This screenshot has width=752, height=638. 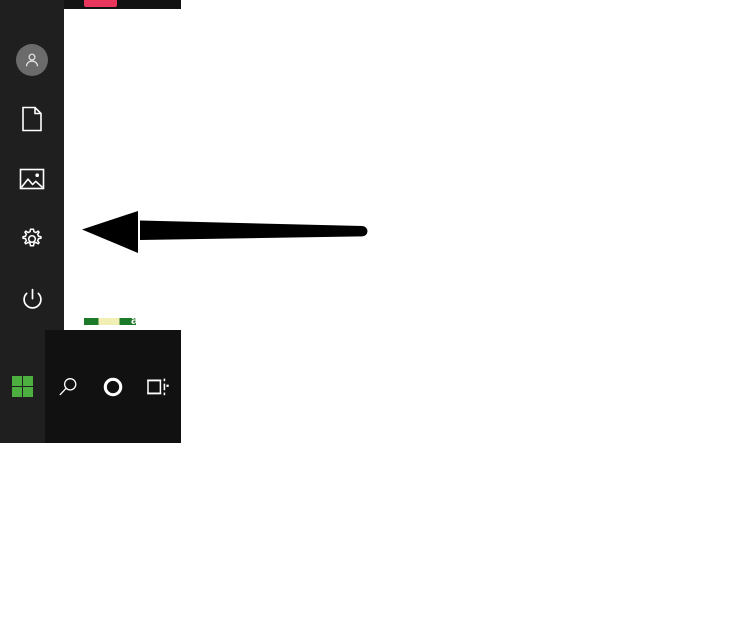 I want to click on rail-item-power, so click(x=32, y=299).